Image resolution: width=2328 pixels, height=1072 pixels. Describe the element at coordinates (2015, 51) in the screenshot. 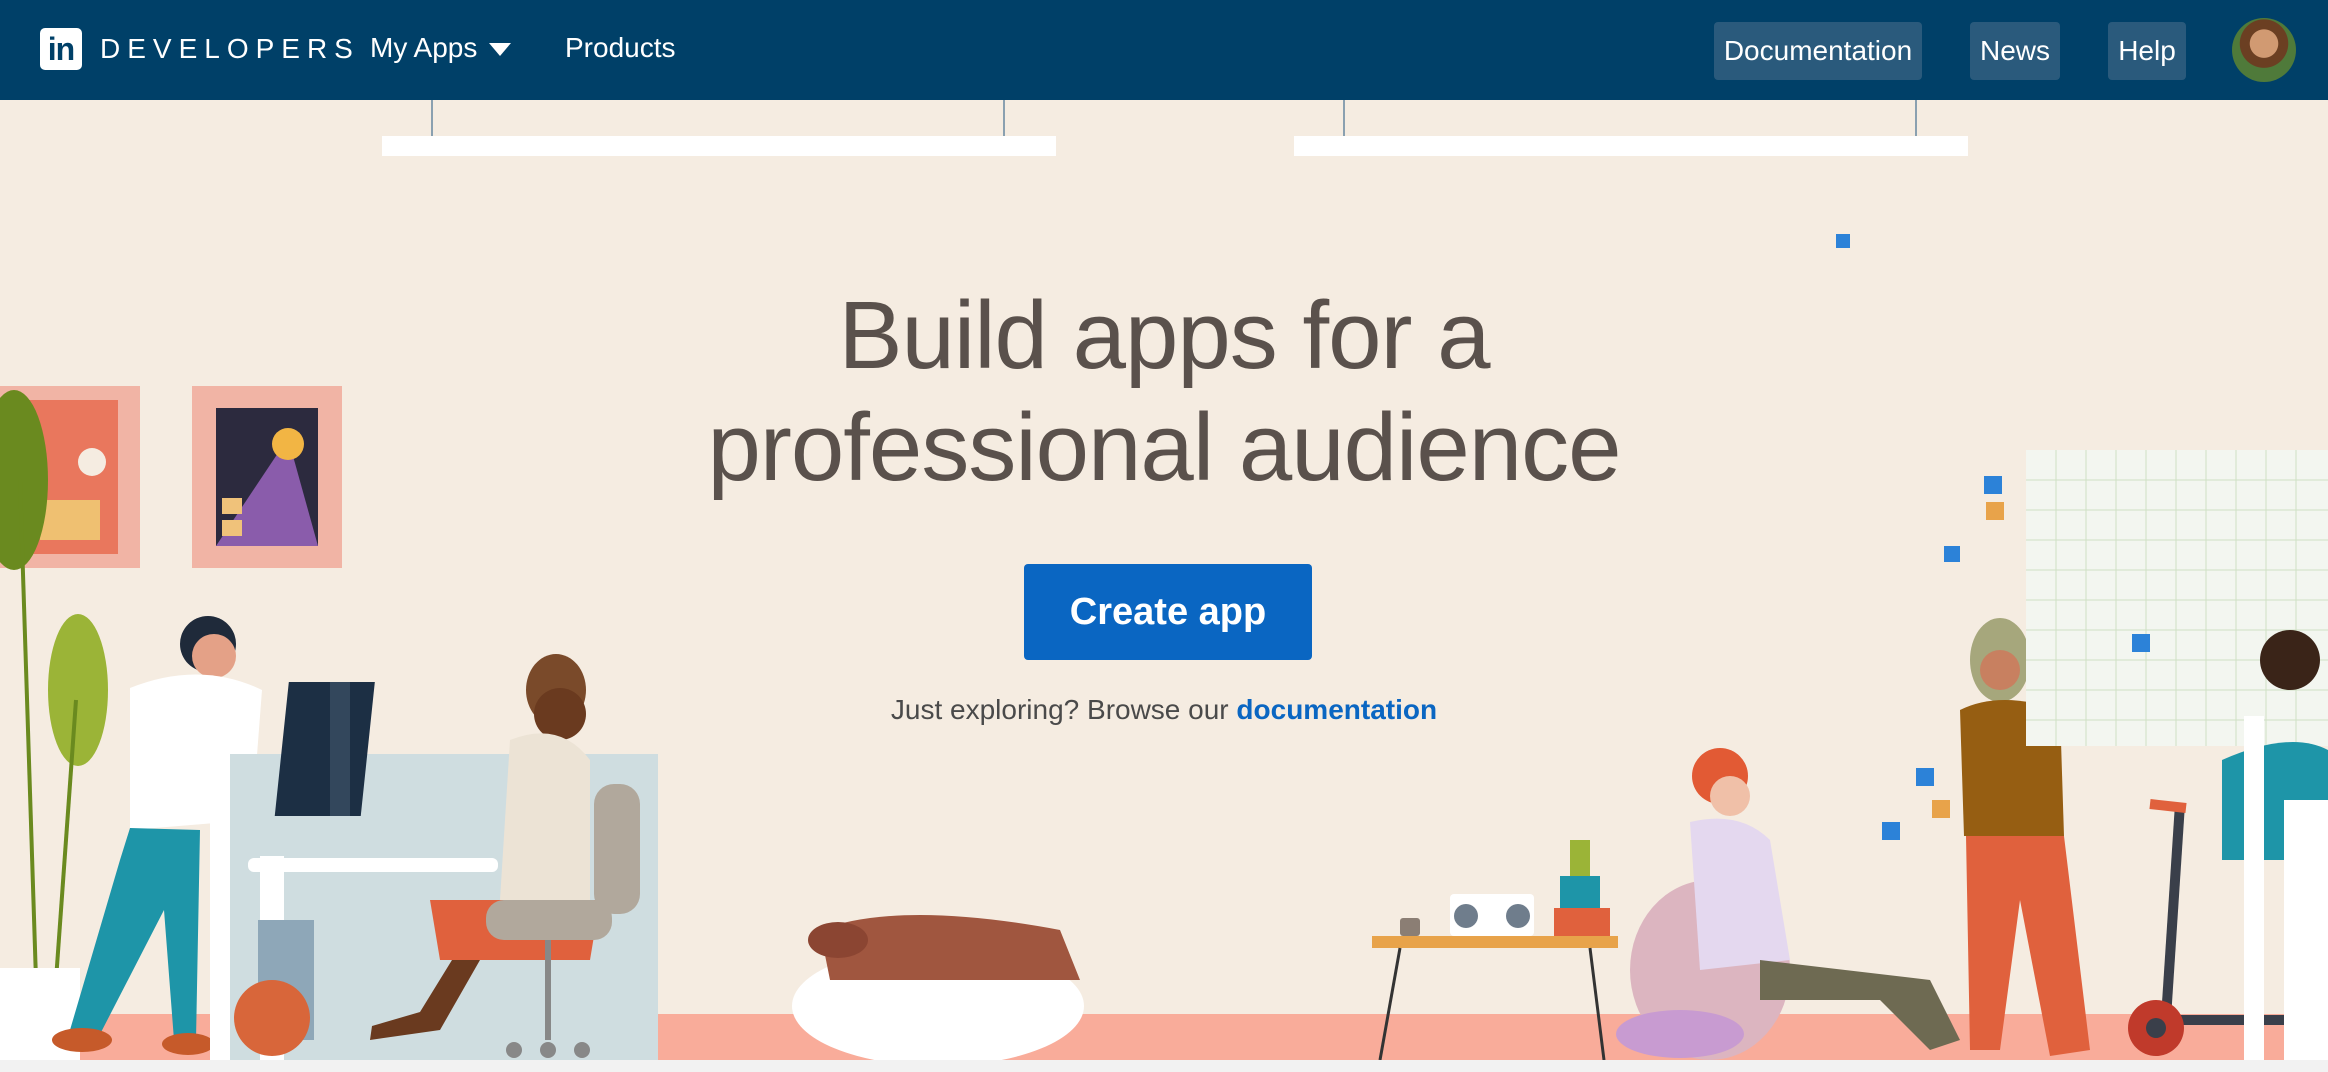

I see `news-button: News` at that location.